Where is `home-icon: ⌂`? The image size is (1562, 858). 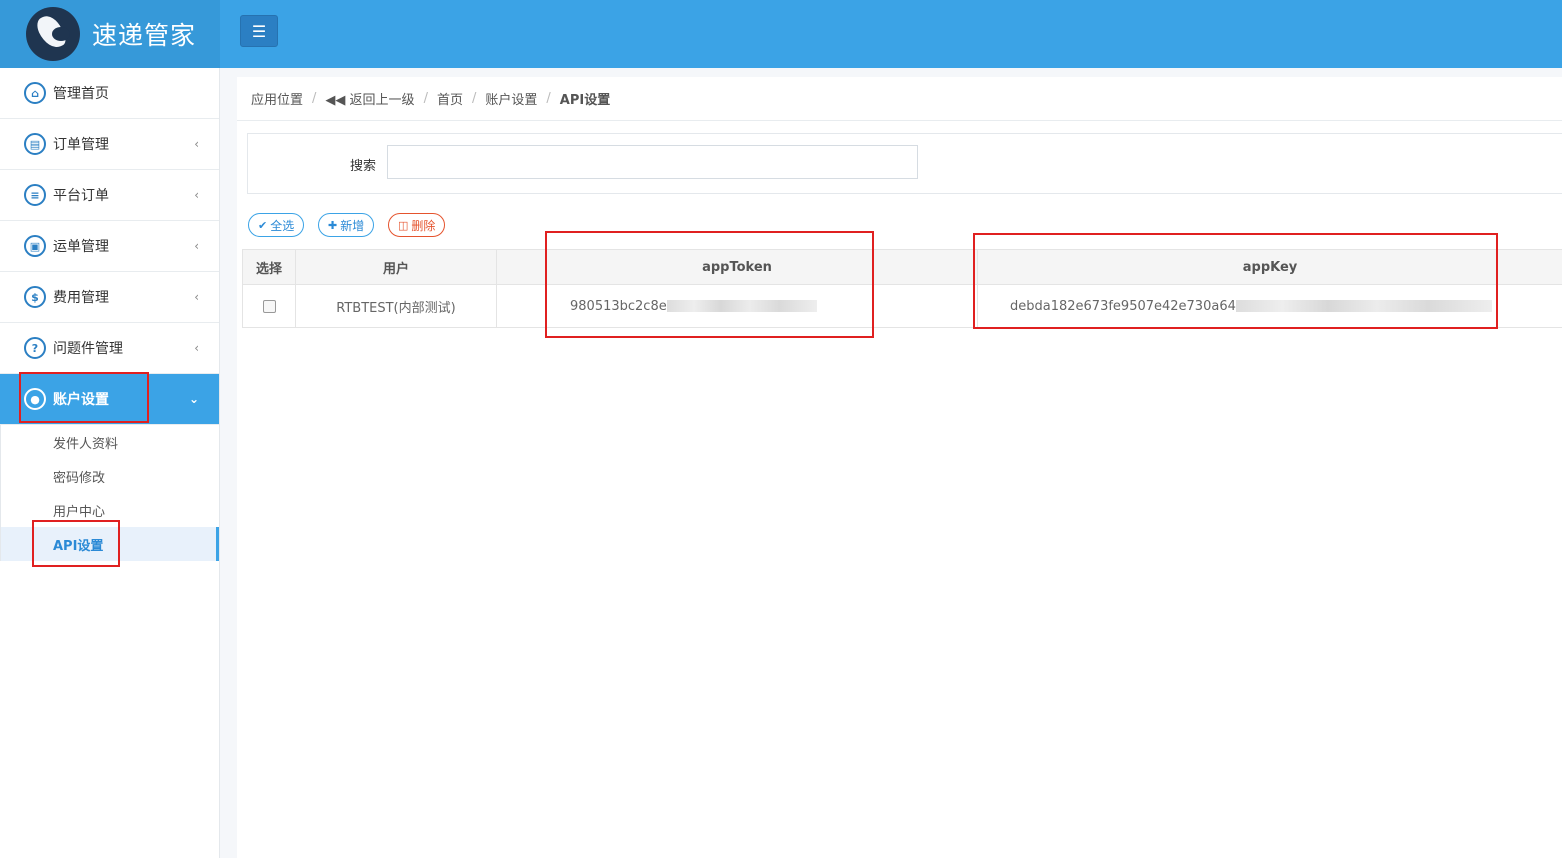
home-icon: ⌂ is located at coordinates (35, 93).